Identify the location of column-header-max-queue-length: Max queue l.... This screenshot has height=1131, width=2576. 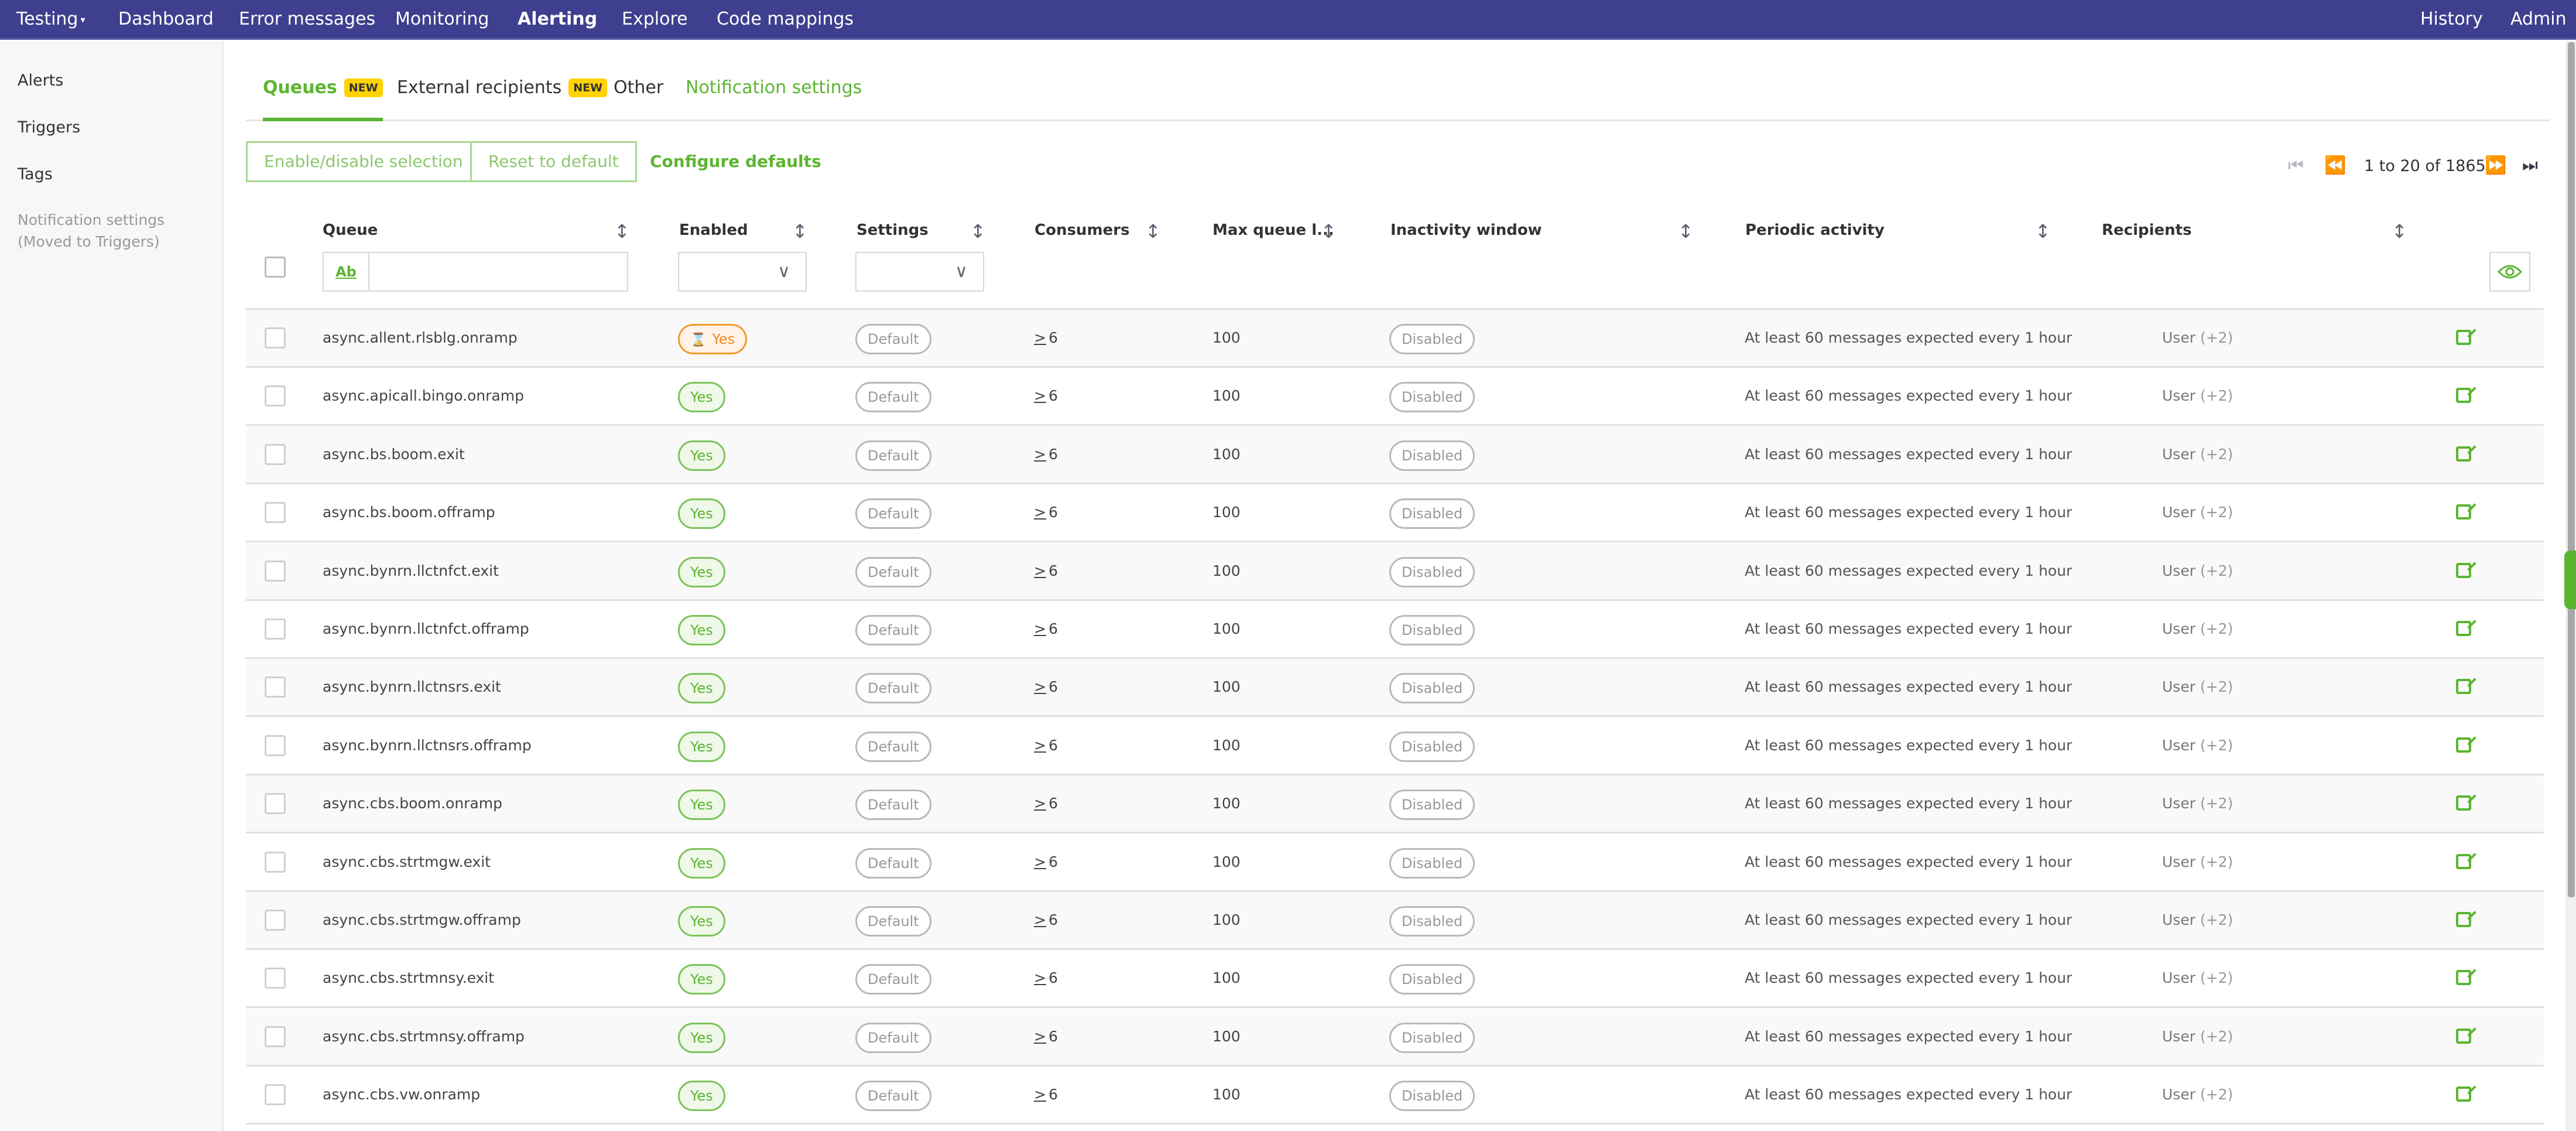
(1273, 230).